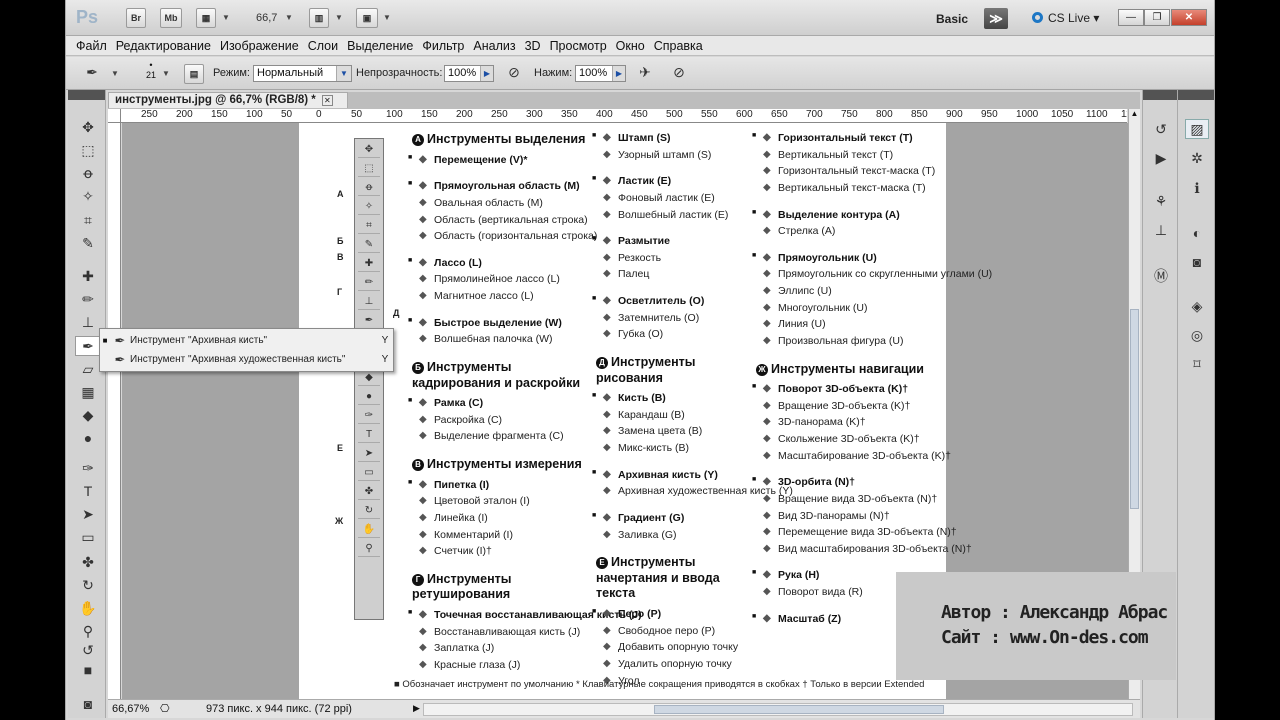  Describe the element at coordinates (88, 220) in the screenshot. I see `crop-tool-icon: ⌗` at that location.